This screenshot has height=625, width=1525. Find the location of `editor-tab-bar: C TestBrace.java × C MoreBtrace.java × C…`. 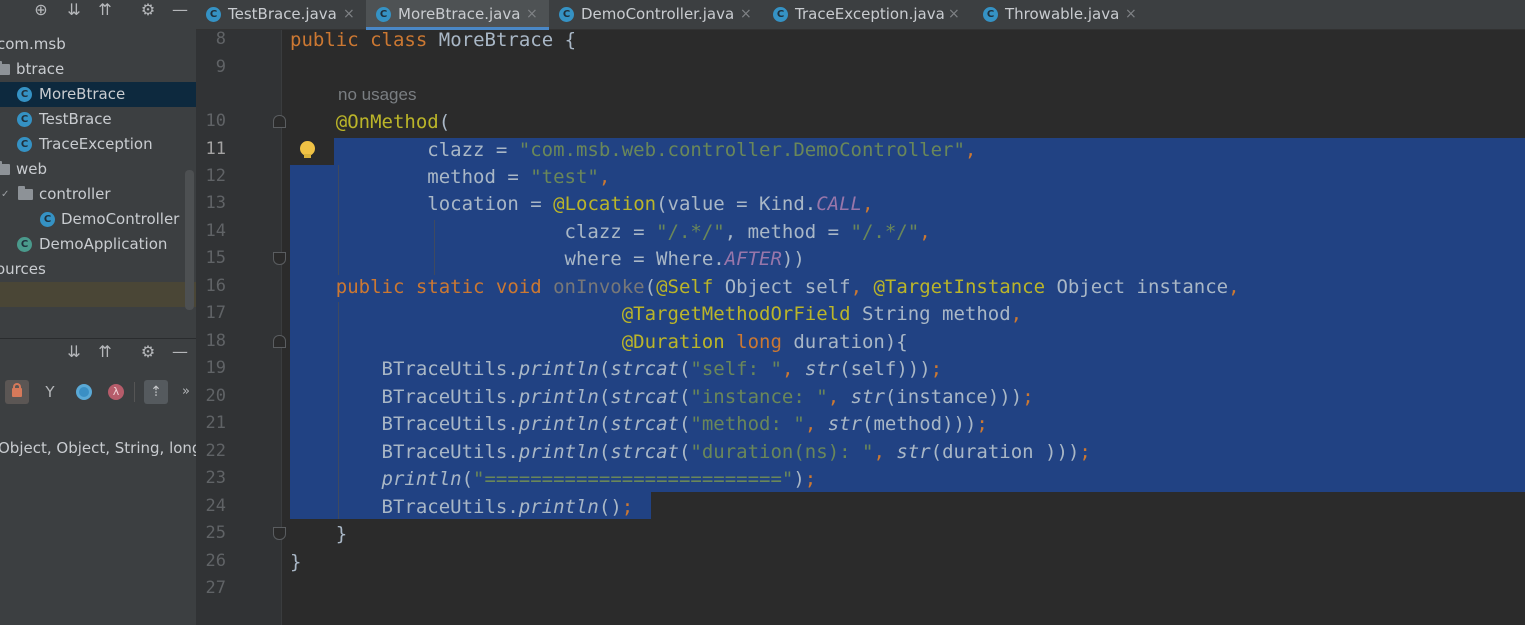

editor-tab-bar: C TestBrace.java × C MoreBtrace.java × C… is located at coordinates (860, 15).